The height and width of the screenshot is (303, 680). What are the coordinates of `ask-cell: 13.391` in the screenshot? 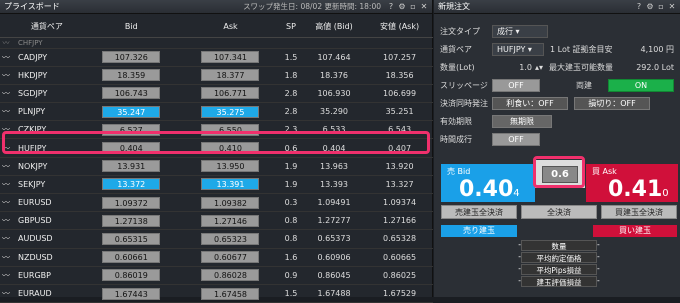 It's located at (230, 184).